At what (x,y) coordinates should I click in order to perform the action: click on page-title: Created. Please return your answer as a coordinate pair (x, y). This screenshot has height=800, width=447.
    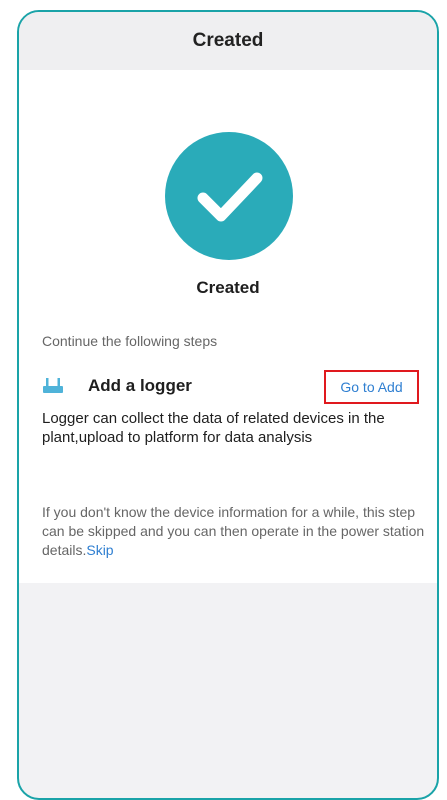
    Looking at the image, I should click on (228, 40).